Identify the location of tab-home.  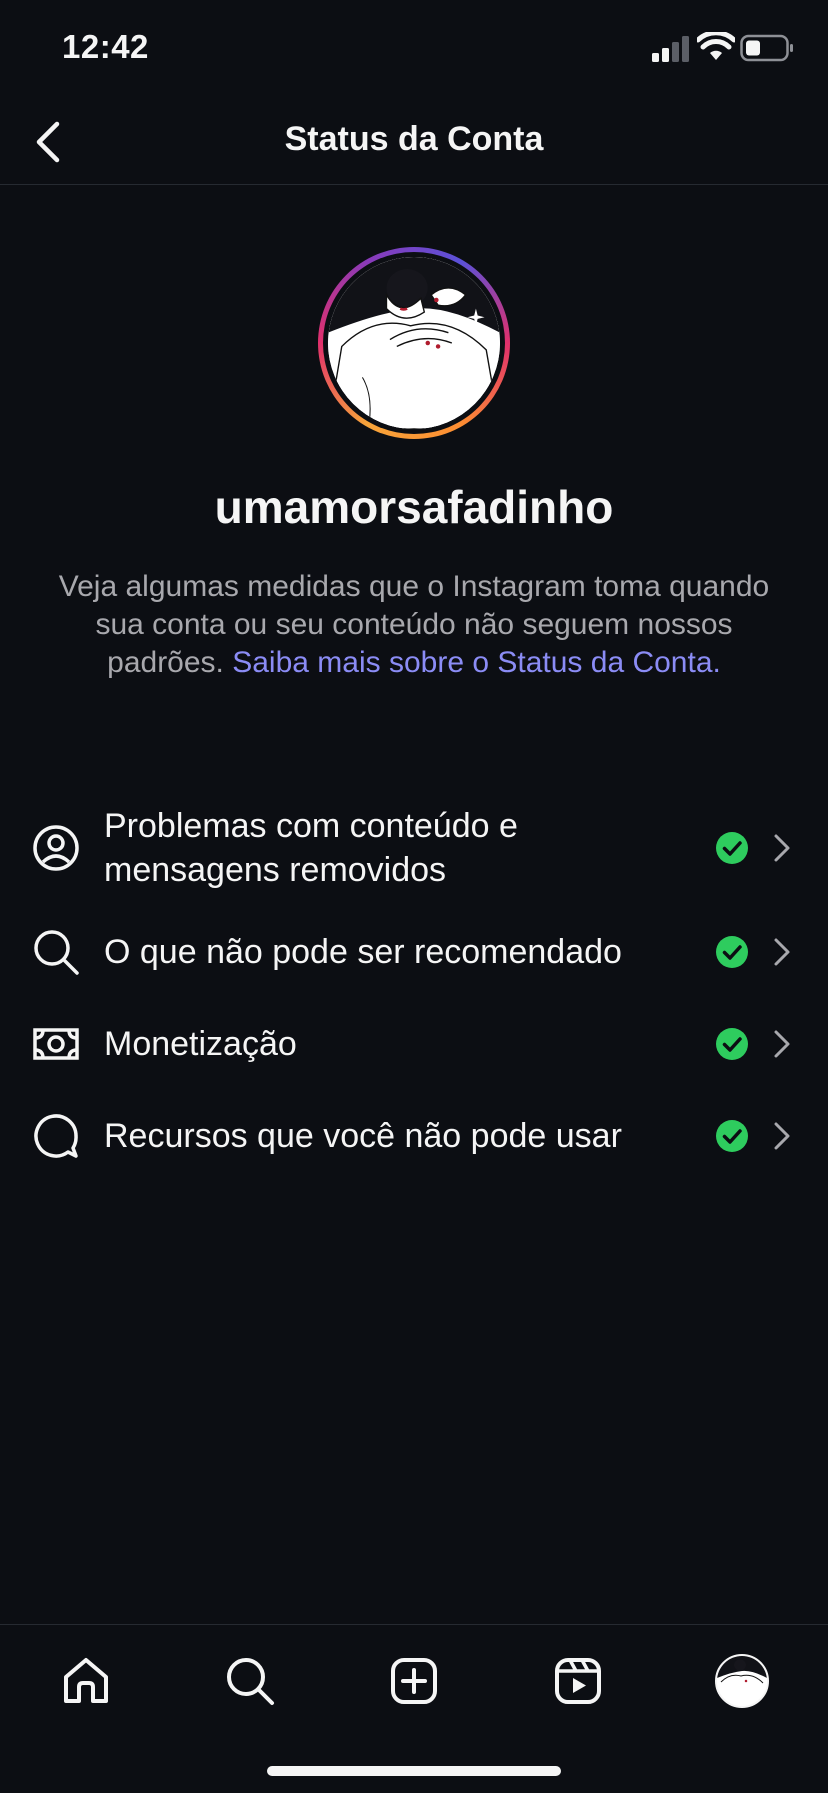
(86, 1681).